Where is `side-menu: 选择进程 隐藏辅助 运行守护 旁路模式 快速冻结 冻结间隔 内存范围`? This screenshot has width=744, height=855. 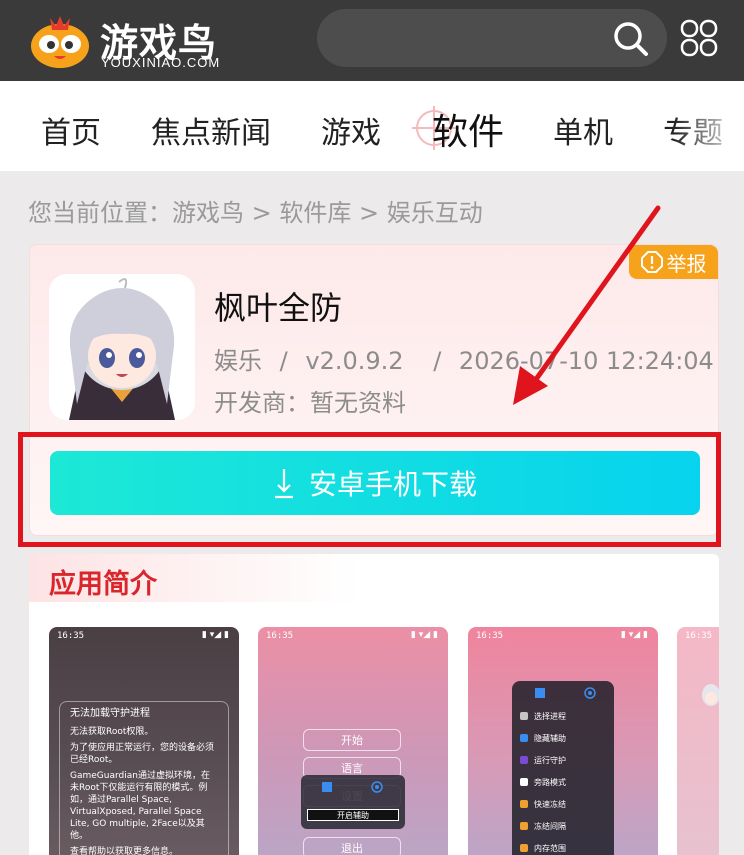
side-menu: 选择进程 隐藏辅助 运行守护 旁路模式 快速冻结 冻结间隔 内存范围 is located at coordinates (563, 768).